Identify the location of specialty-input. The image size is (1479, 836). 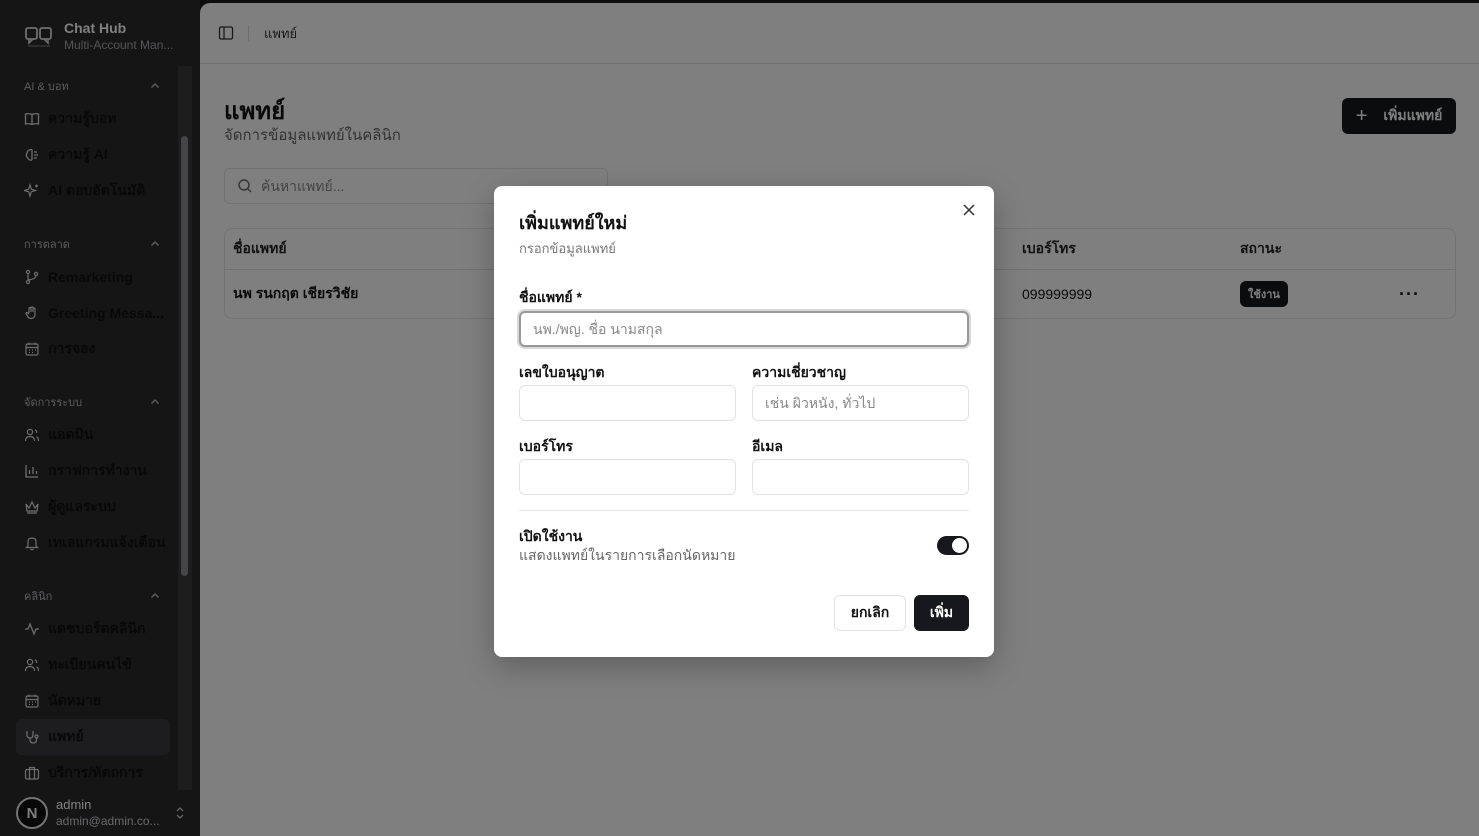
(860, 403).